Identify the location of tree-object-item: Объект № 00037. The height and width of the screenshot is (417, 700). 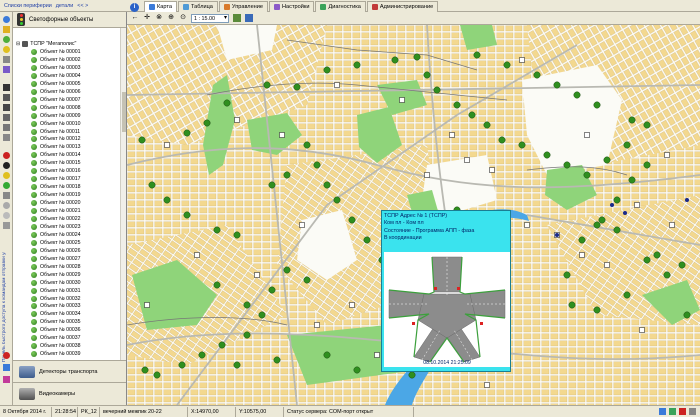
(67, 338).